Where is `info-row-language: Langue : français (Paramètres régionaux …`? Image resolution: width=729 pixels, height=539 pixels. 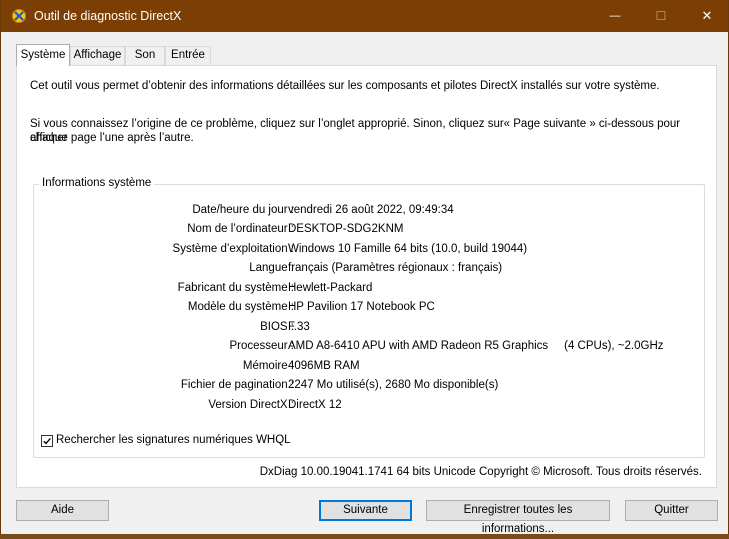 info-row-language: Langue : français (Paramètres régionaux … is located at coordinates (370, 270).